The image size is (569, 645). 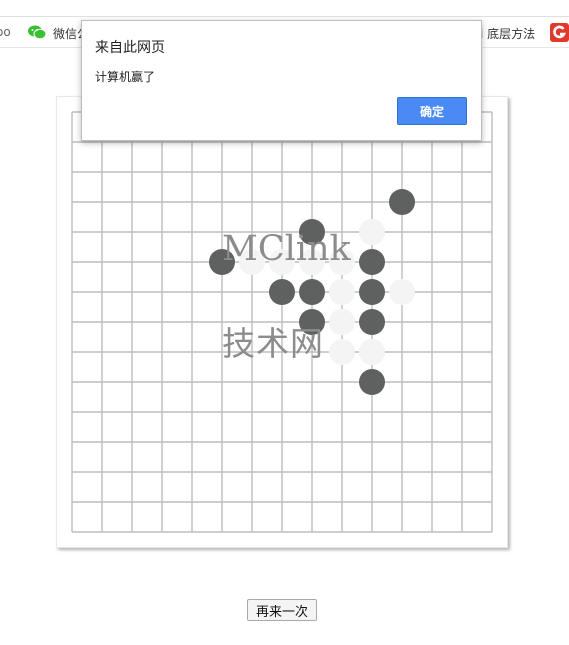 What do you see at coordinates (130, 48) in the screenshot?
I see `dialog-title: 来自此网页` at bounding box center [130, 48].